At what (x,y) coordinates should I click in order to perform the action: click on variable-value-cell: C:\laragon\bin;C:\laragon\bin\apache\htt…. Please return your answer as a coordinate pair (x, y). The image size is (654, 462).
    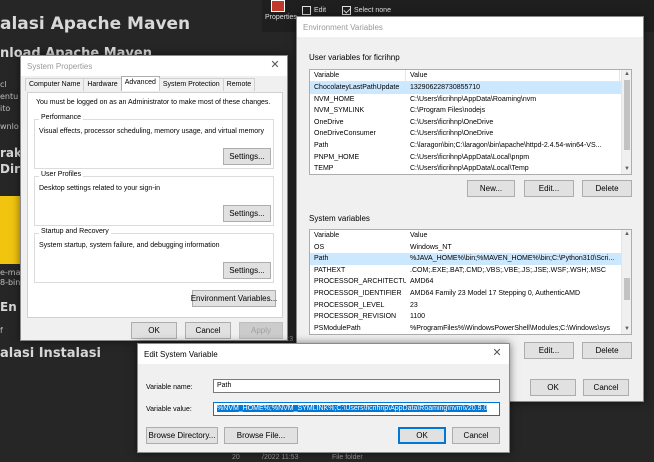
    Looking at the image, I should click on (506, 145).